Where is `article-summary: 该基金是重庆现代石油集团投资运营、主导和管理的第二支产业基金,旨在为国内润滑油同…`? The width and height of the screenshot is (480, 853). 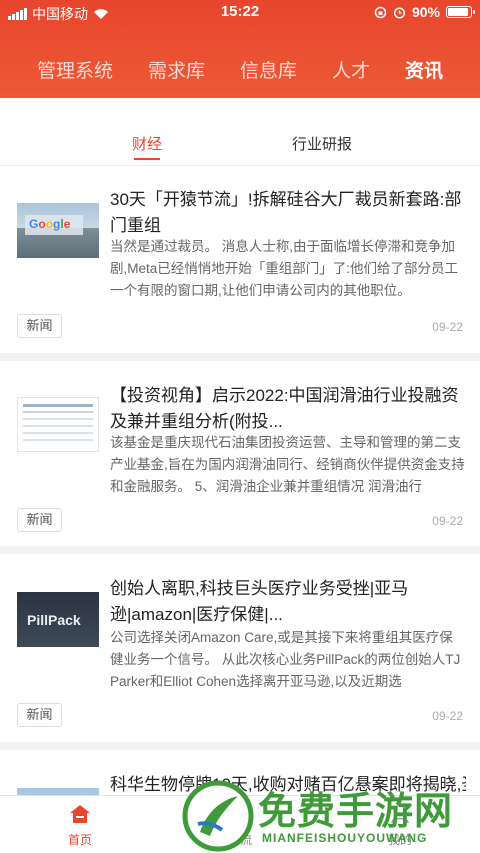 article-summary: 该基金是重庆现代石油集团投资运营、主导和管理的第二支产业基金,旨在为国内润滑油同… is located at coordinates (287, 464).